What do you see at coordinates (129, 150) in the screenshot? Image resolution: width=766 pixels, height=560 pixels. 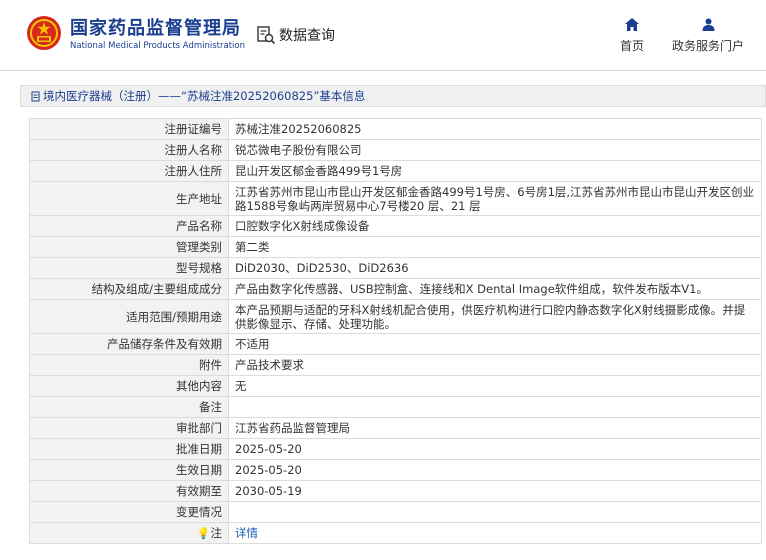 I see `row-label: 注册人名称` at bounding box center [129, 150].